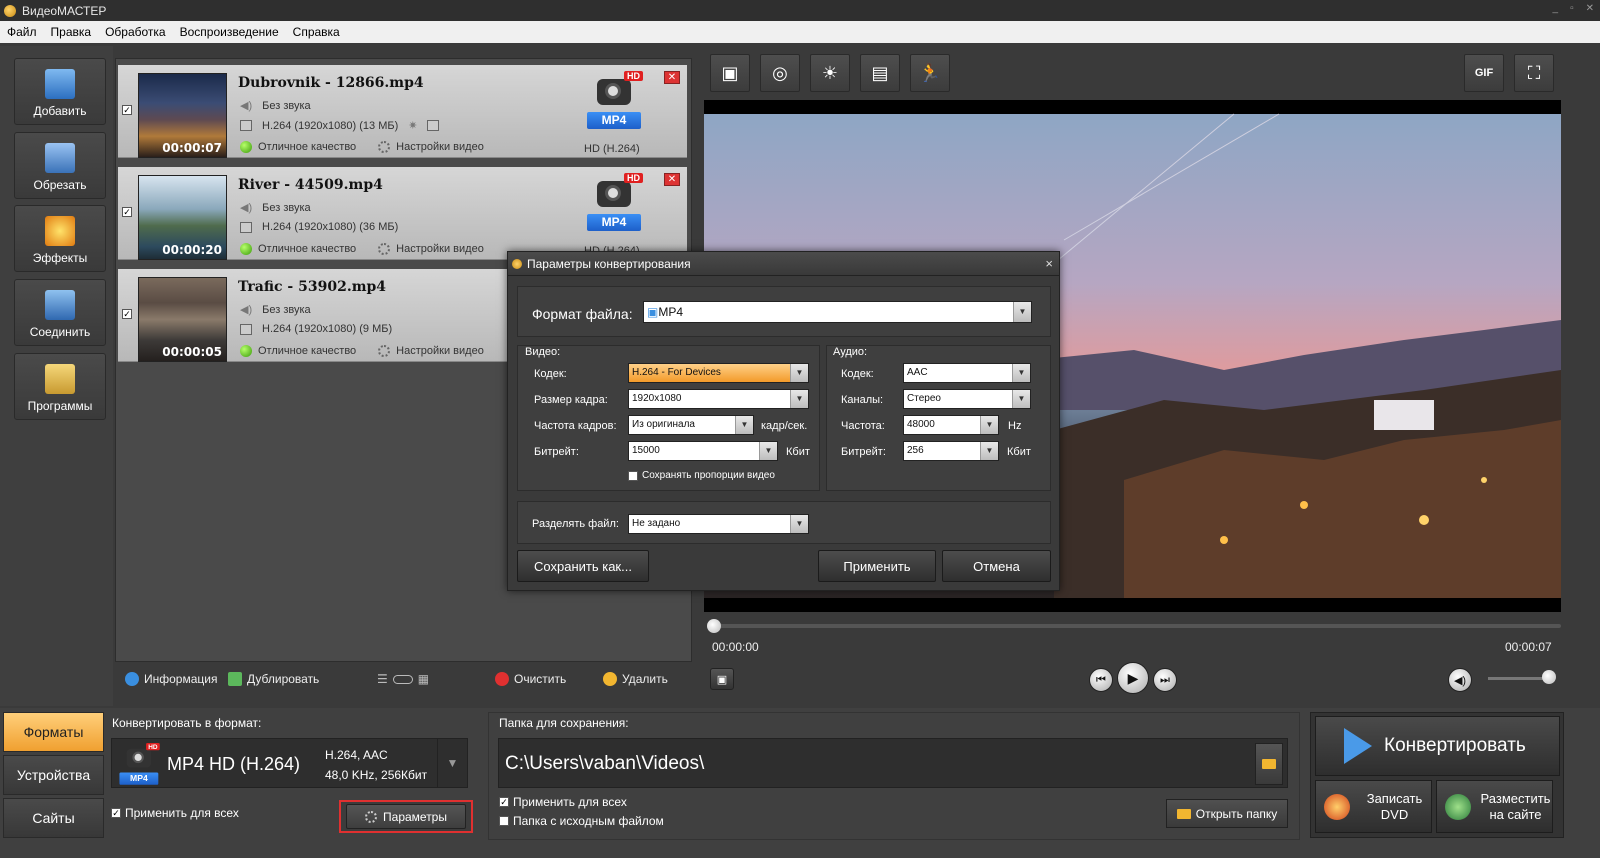  I want to click on play-button: ▶, so click(1133, 678).